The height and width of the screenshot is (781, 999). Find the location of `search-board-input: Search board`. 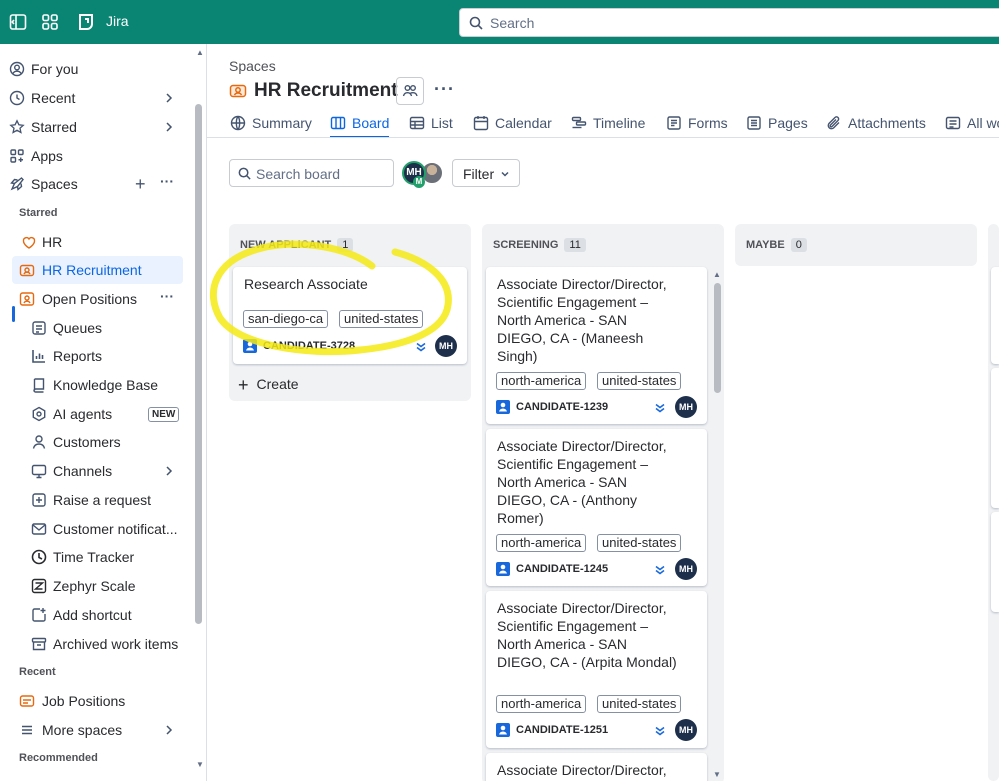

search-board-input: Search board is located at coordinates (311, 173).